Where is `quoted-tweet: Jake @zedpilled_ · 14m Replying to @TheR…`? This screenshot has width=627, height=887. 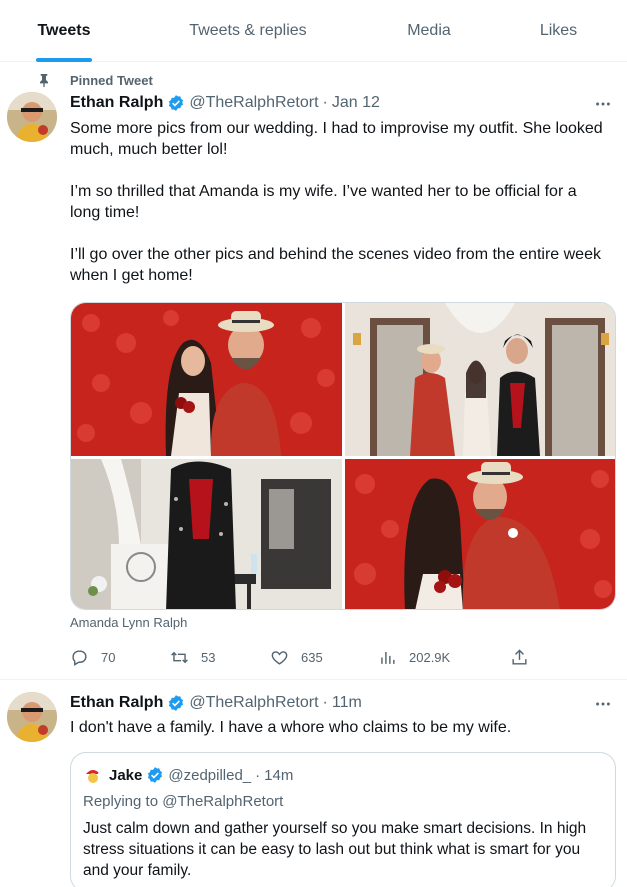 quoted-tweet: Jake @zedpilled_ · 14m Replying to @TheR… is located at coordinates (343, 819).